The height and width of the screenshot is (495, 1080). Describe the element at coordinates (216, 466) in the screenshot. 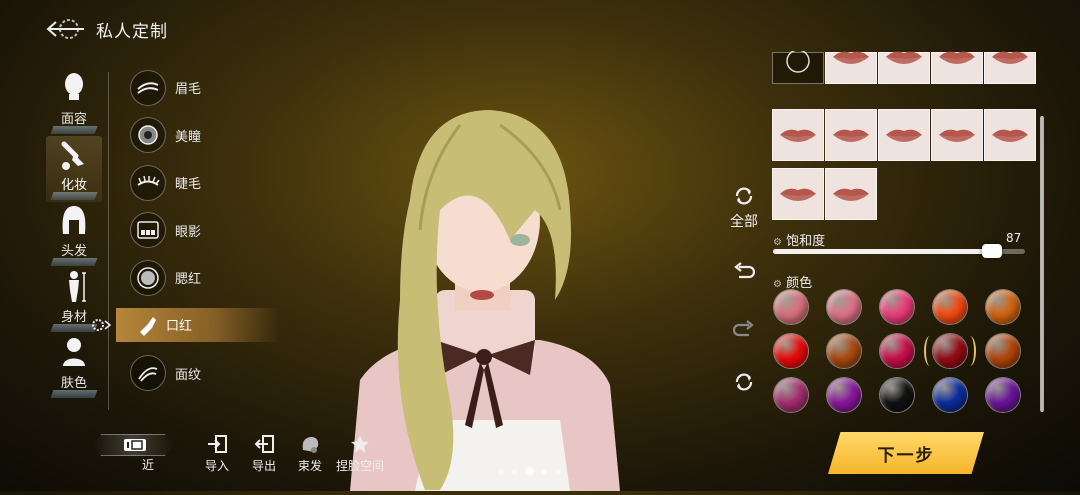

I see `import-label: 导入` at that location.